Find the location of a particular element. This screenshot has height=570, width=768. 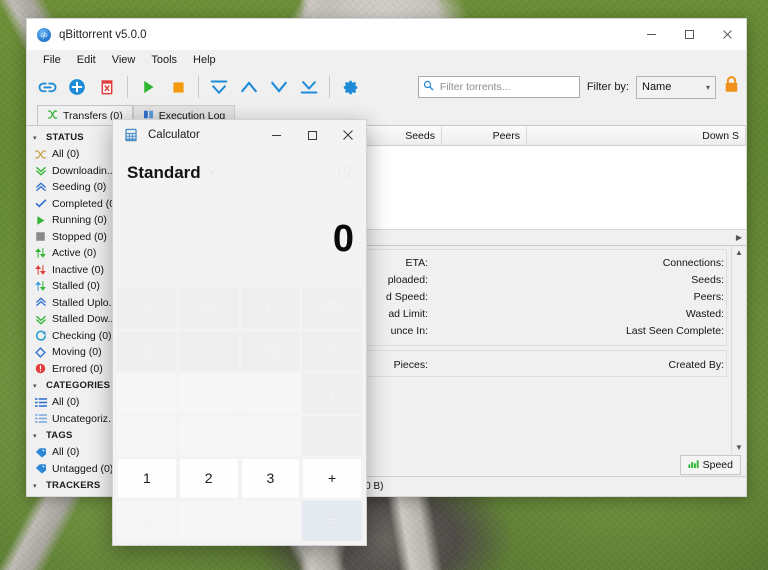

move-down-button is located at coordinates (279, 87).